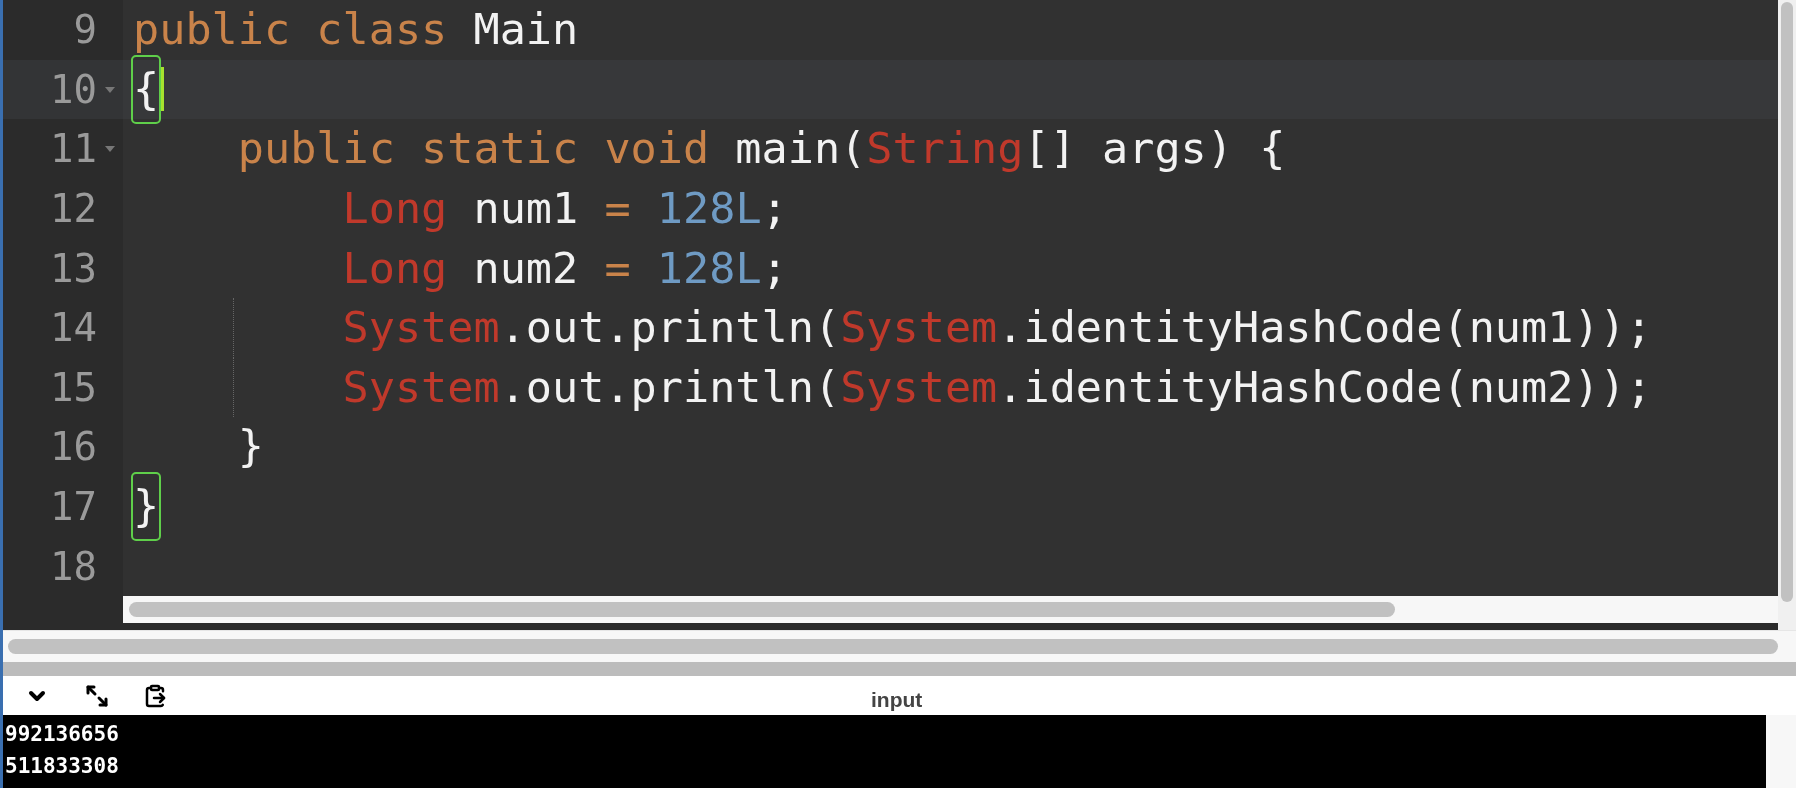  Describe the element at coordinates (146, 506) in the screenshot. I see `matched-bracket: }` at that location.